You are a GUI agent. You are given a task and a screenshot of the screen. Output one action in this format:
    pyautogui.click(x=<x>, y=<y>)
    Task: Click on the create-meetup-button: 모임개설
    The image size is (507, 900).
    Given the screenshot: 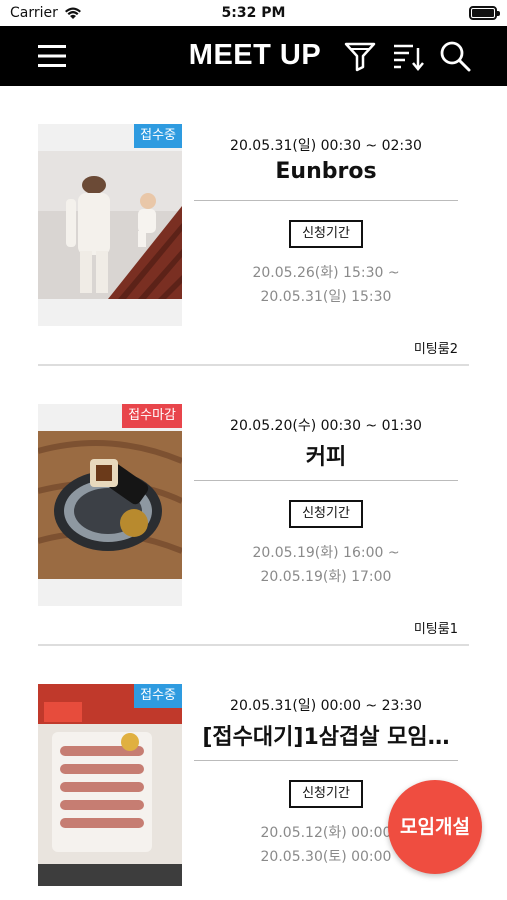 What is the action you would take?
    pyautogui.click(x=435, y=827)
    